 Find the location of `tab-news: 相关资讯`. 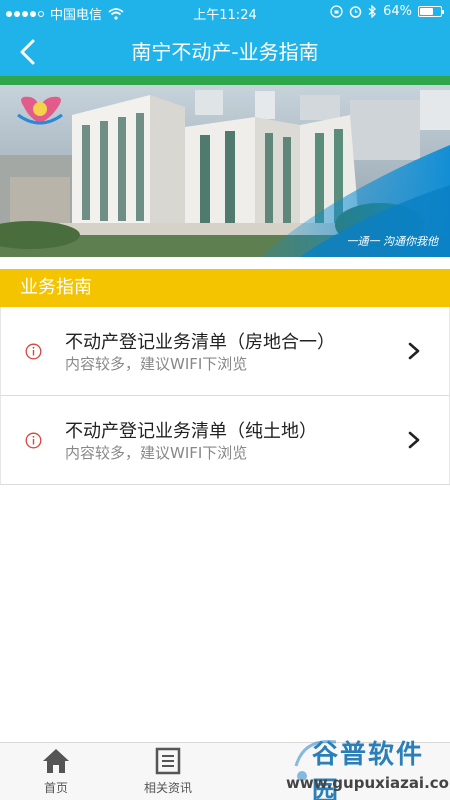

tab-news: 相关资讯 is located at coordinates (168, 771).